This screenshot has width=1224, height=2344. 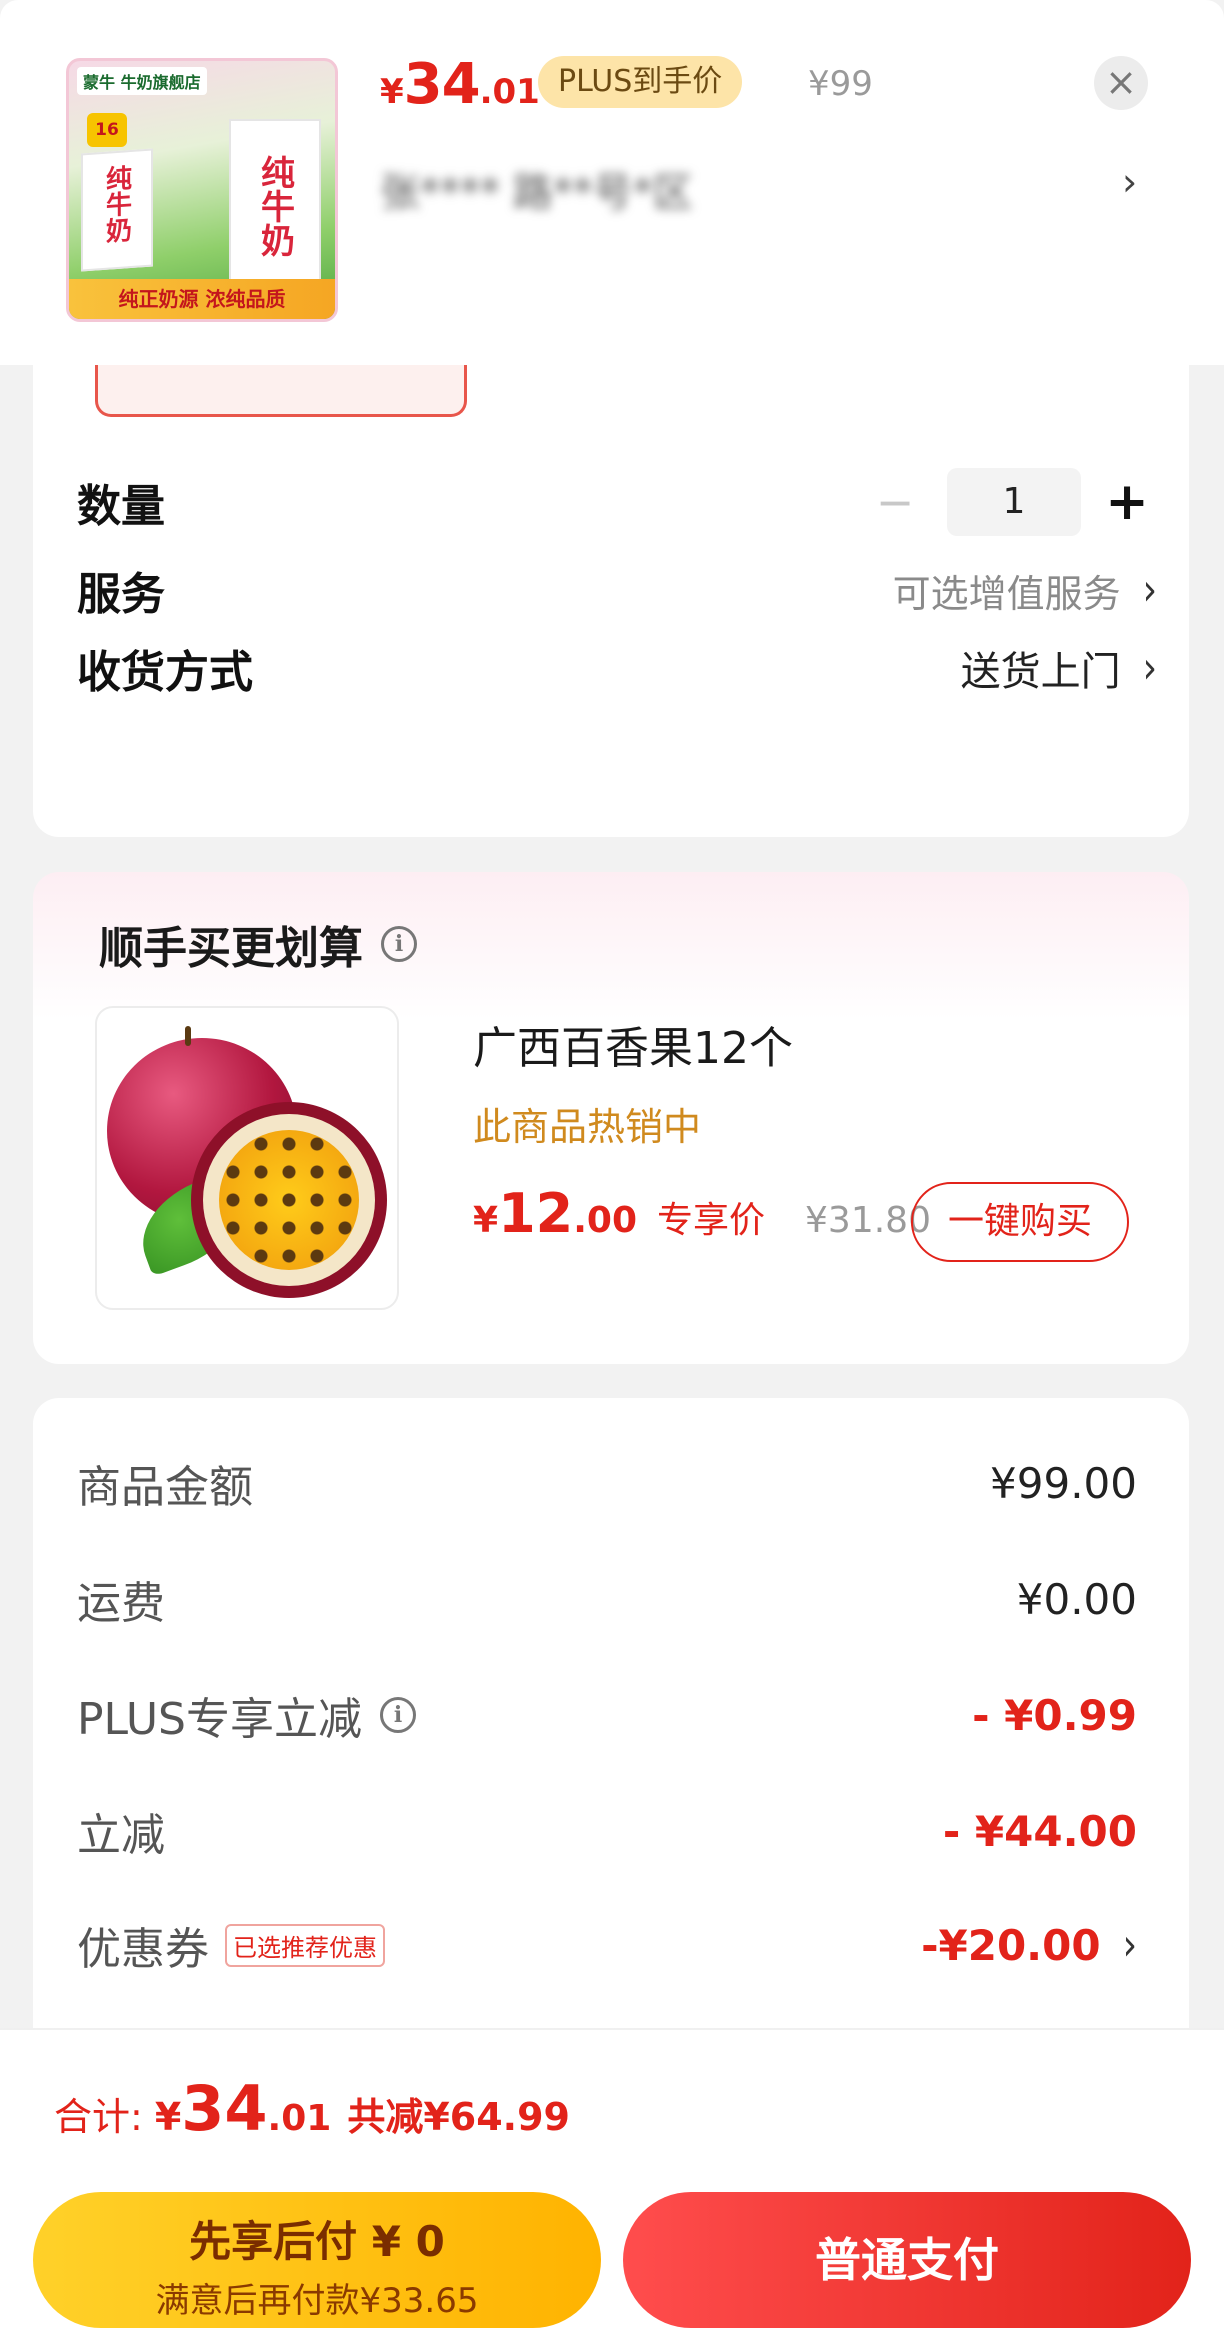 What do you see at coordinates (107, 130) in the screenshot?
I see `pack-count-badge: 16` at bounding box center [107, 130].